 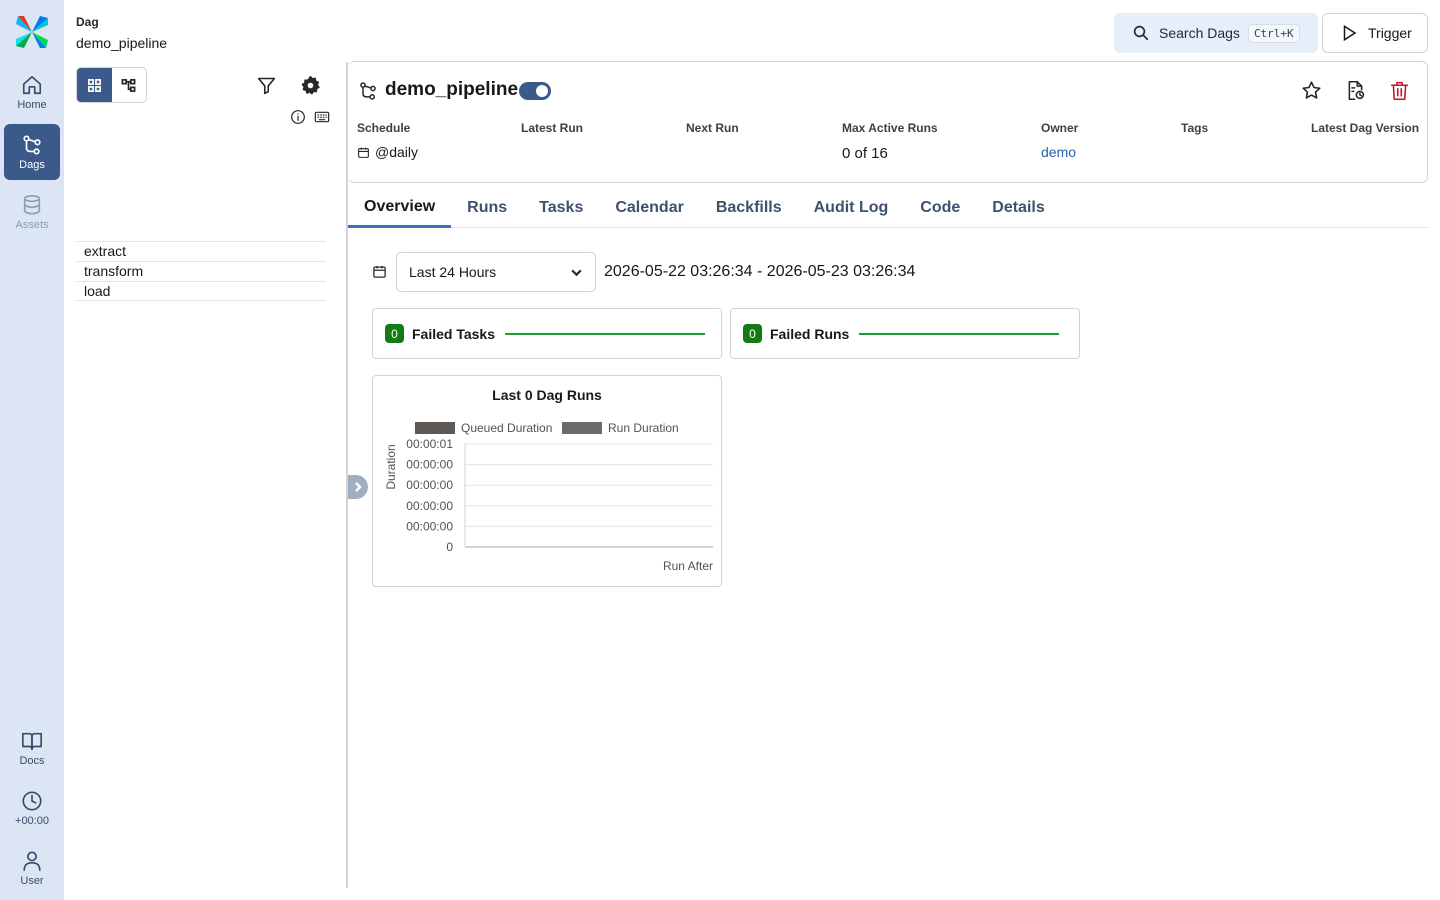 I want to click on nav-user: User, so click(x=32, y=868).